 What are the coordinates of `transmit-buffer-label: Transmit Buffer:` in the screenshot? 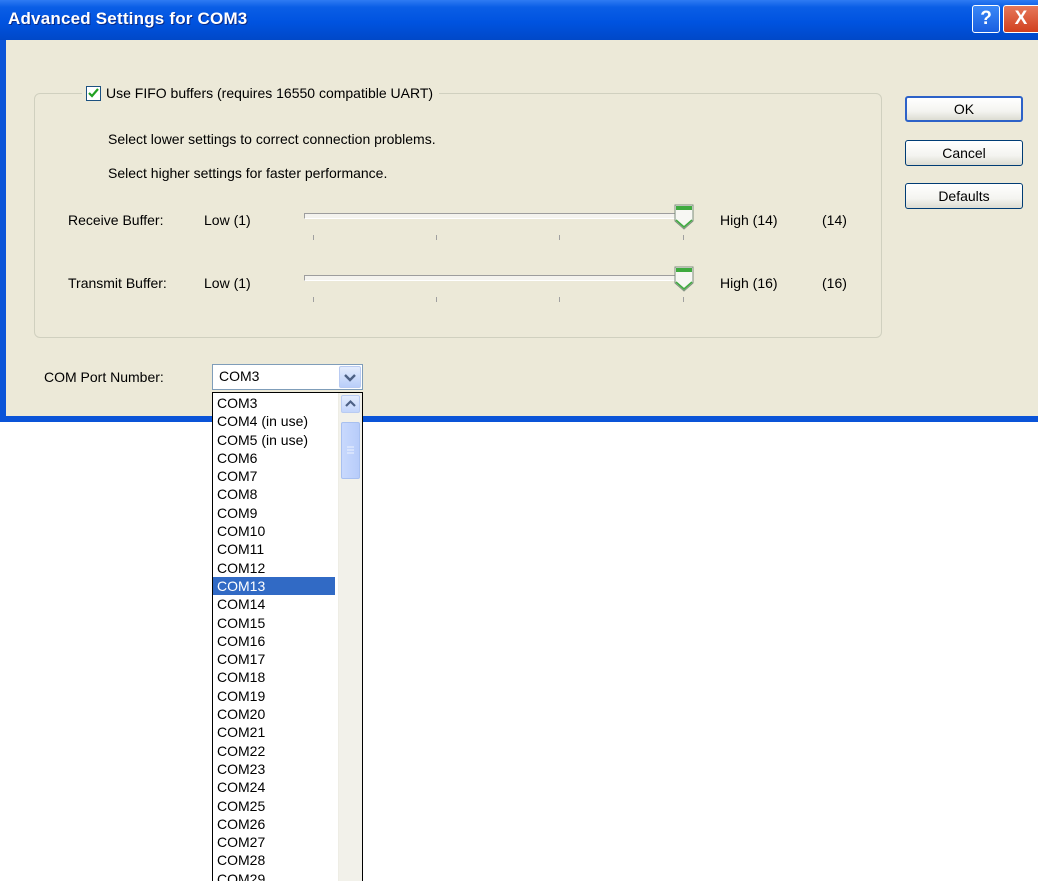 It's located at (117, 283).